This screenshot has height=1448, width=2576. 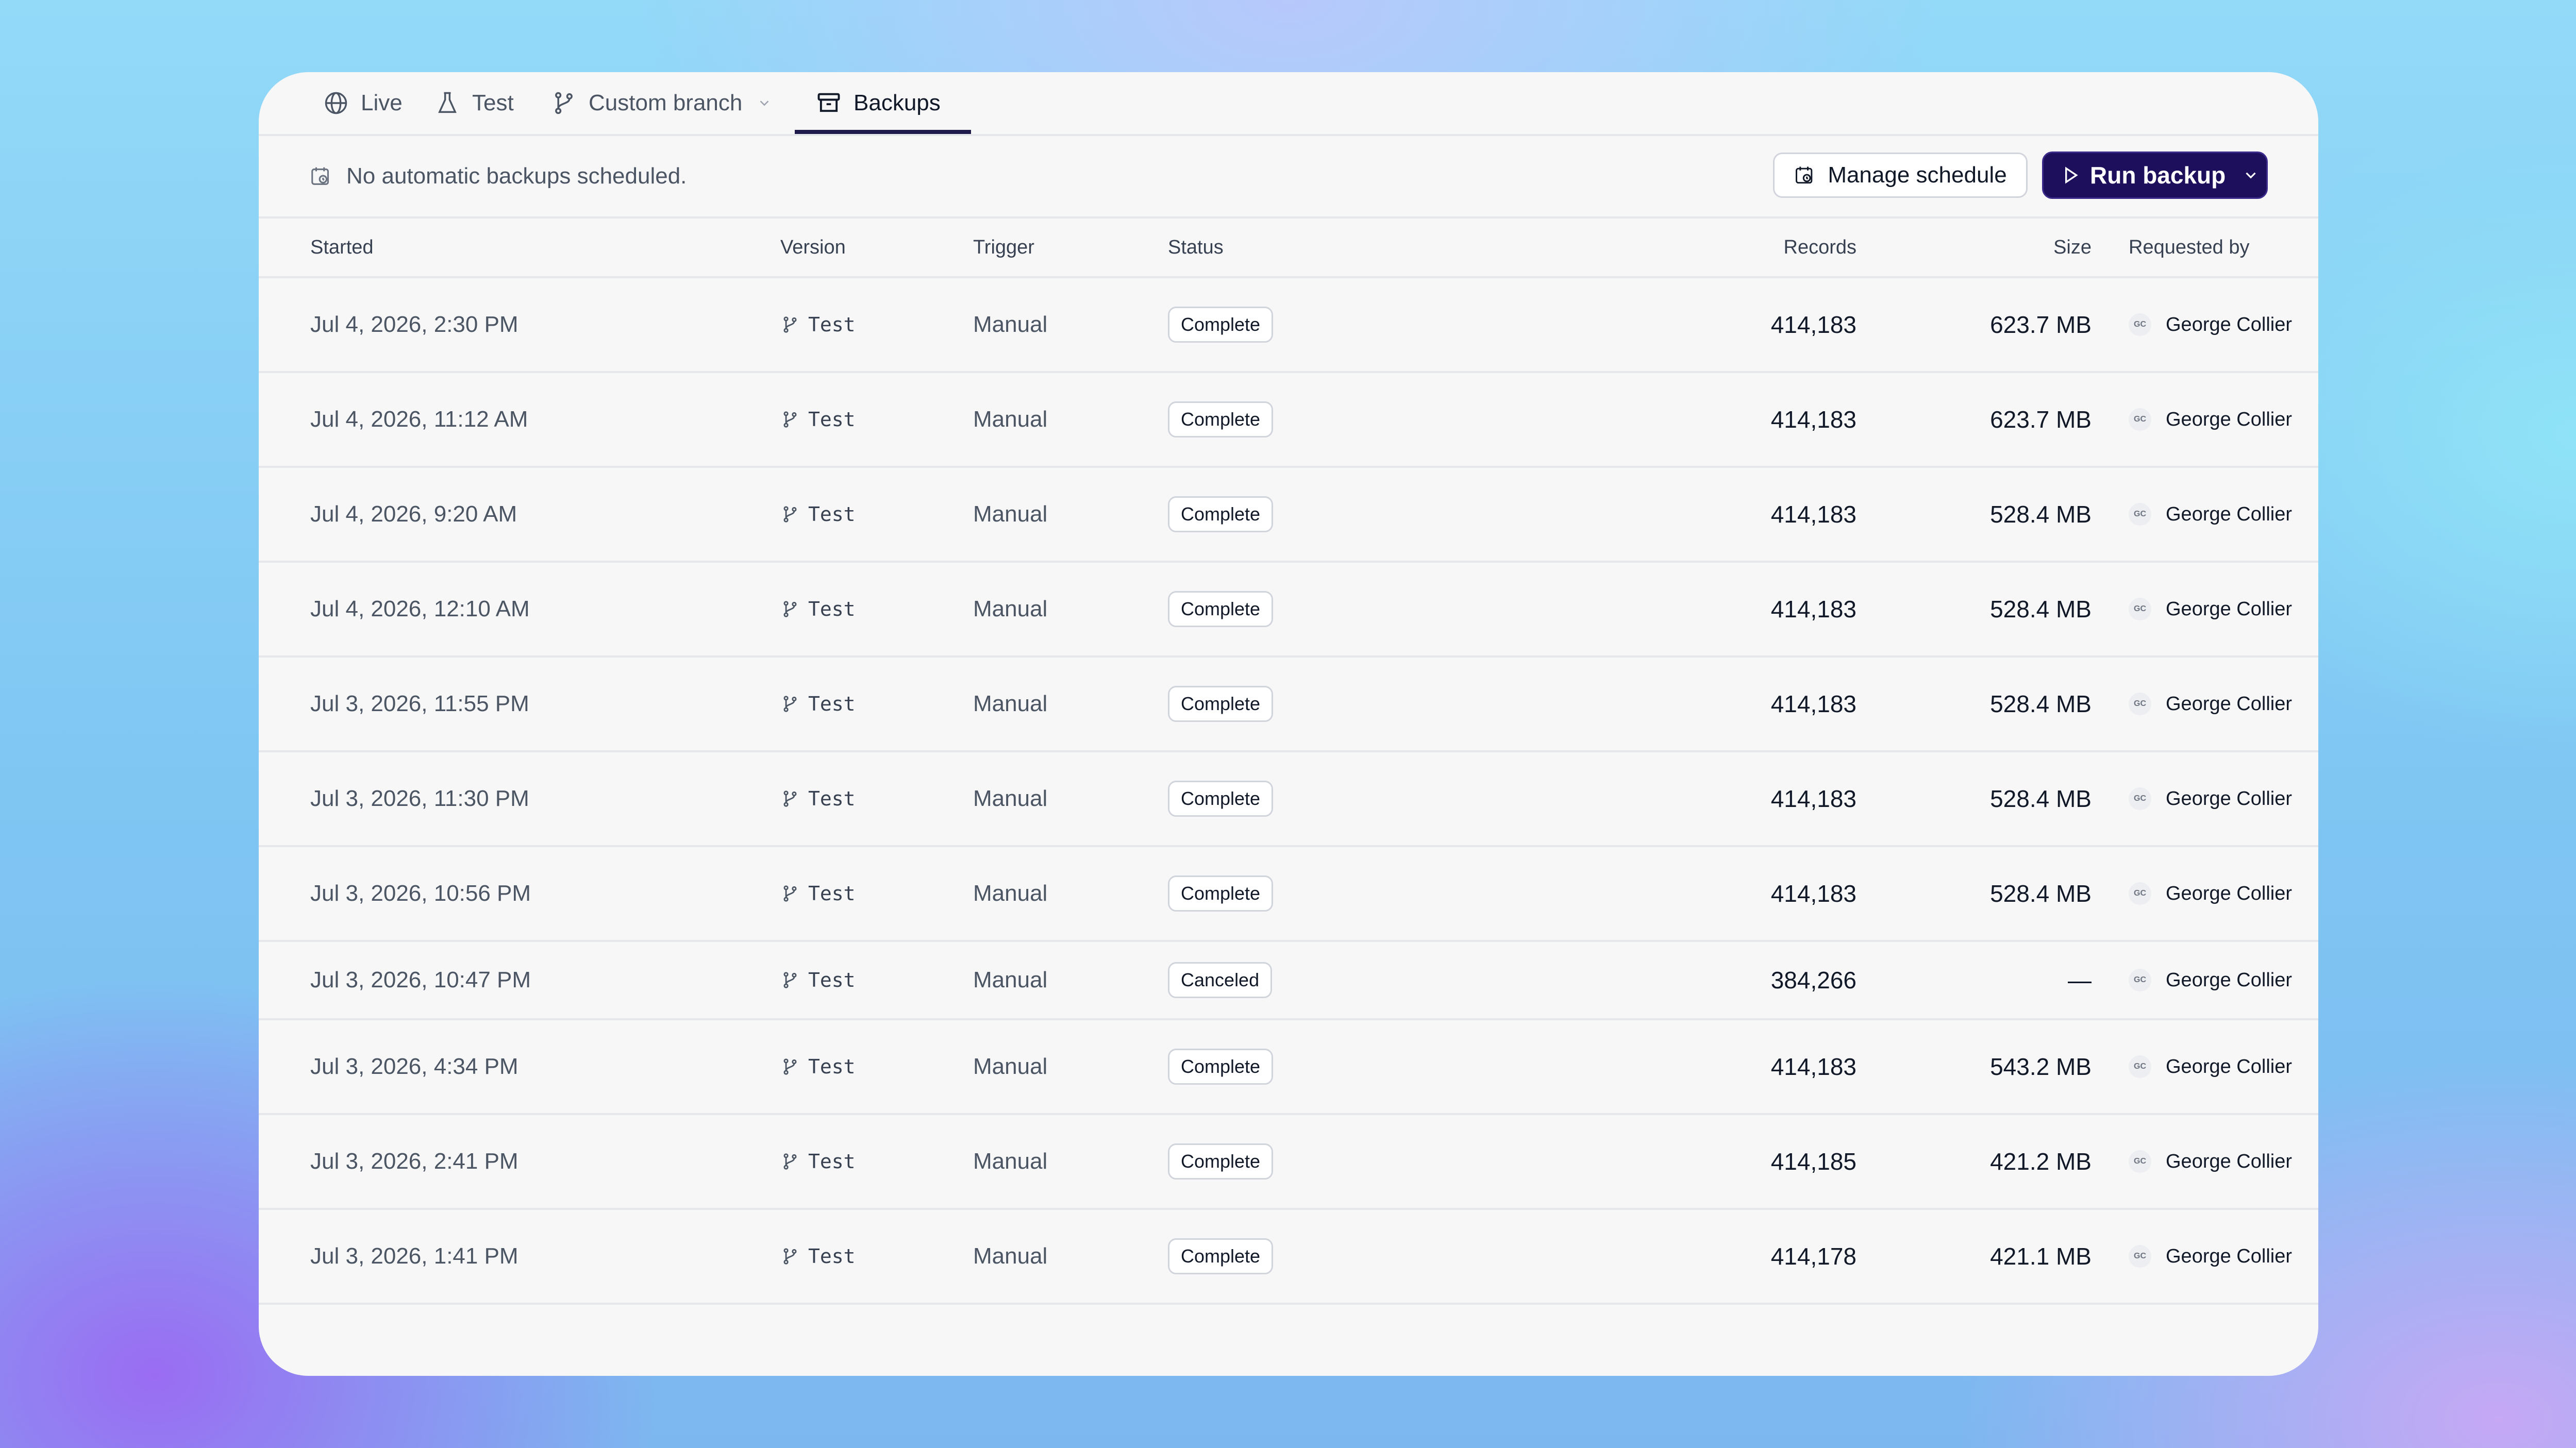 What do you see at coordinates (666, 102) in the screenshot?
I see `tab-custom-branch-label: Custom branch` at bounding box center [666, 102].